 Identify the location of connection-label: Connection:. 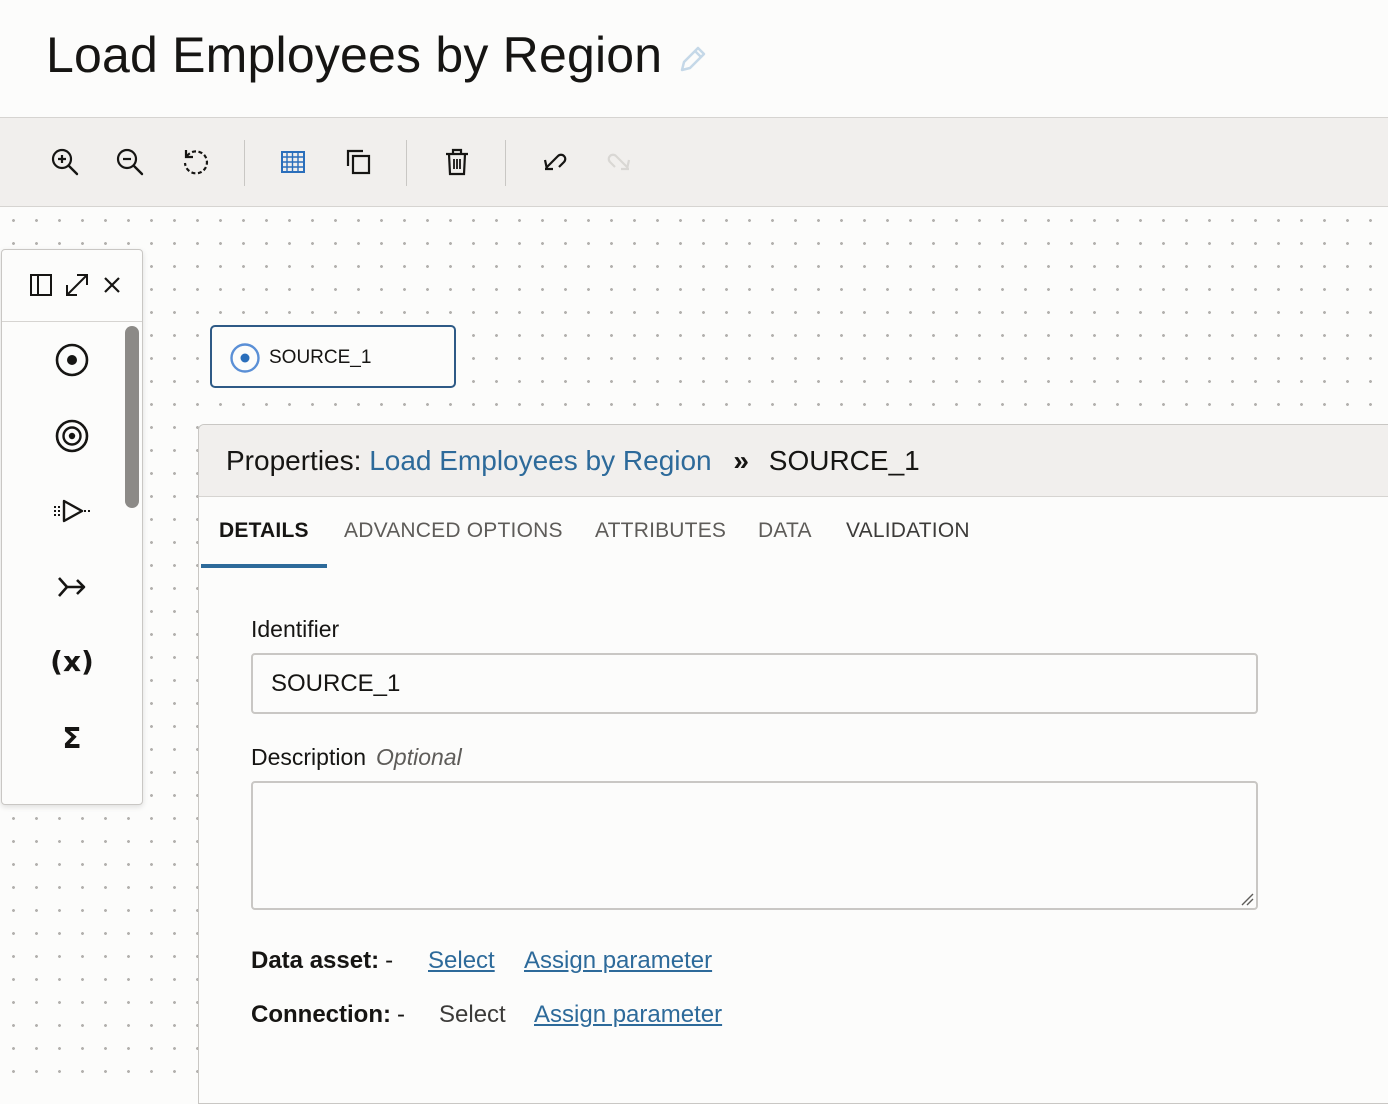
(321, 1014).